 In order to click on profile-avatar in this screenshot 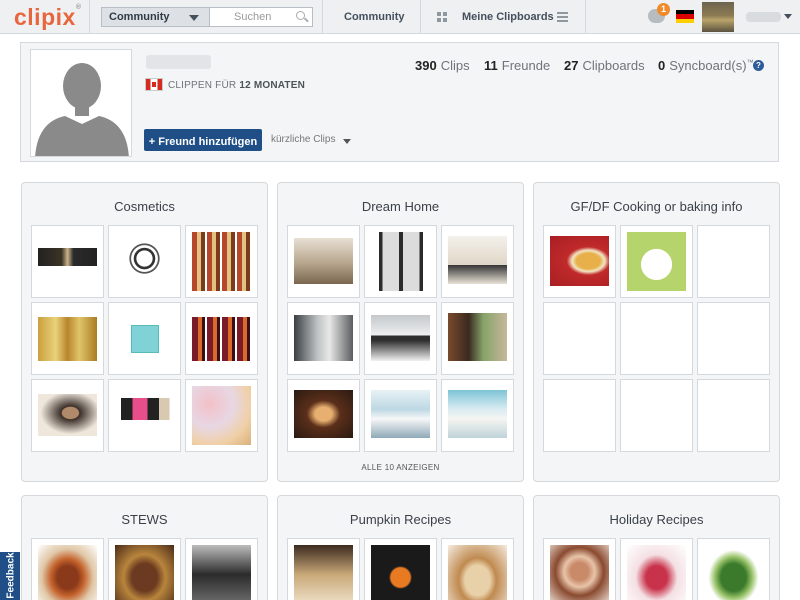, I will do `click(81, 103)`.